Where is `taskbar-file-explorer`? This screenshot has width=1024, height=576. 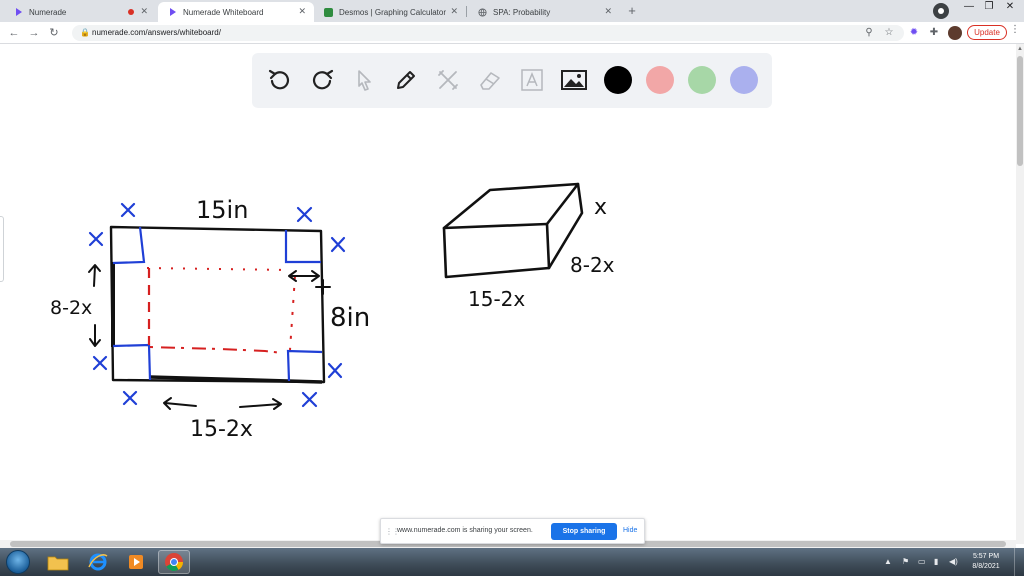
taskbar-file-explorer is located at coordinates (58, 562).